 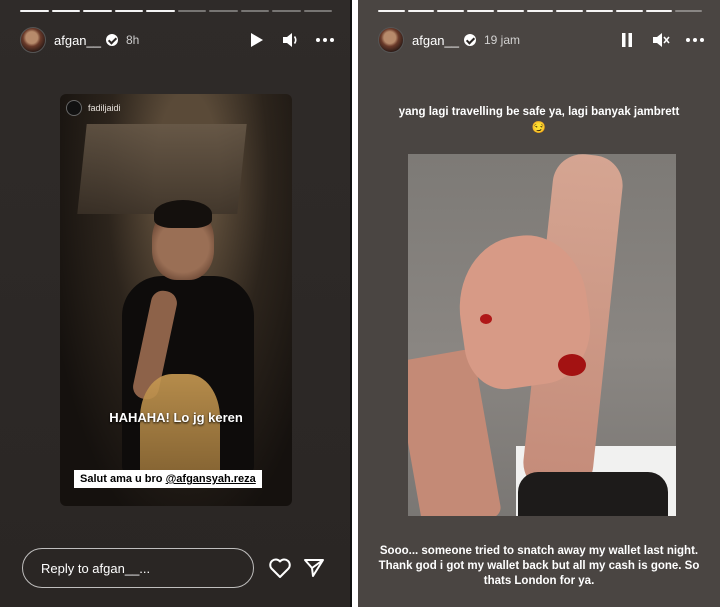 I want to click on lion-sticker, so click(x=180, y=429).